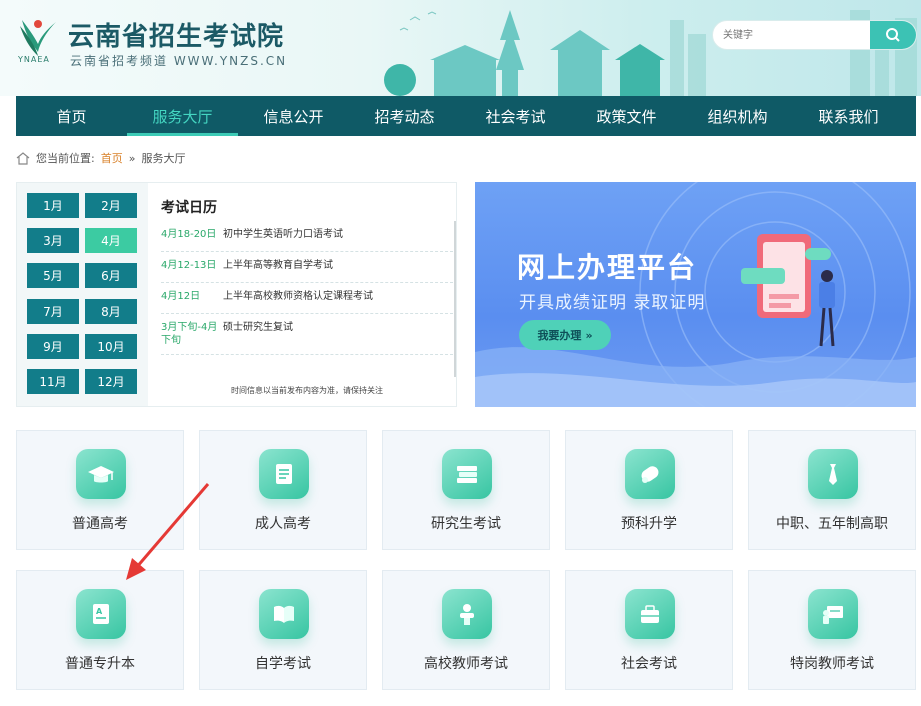  Describe the element at coordinates (111, 275) in the screenshot. I see `month-button-6: 6月` at that location.